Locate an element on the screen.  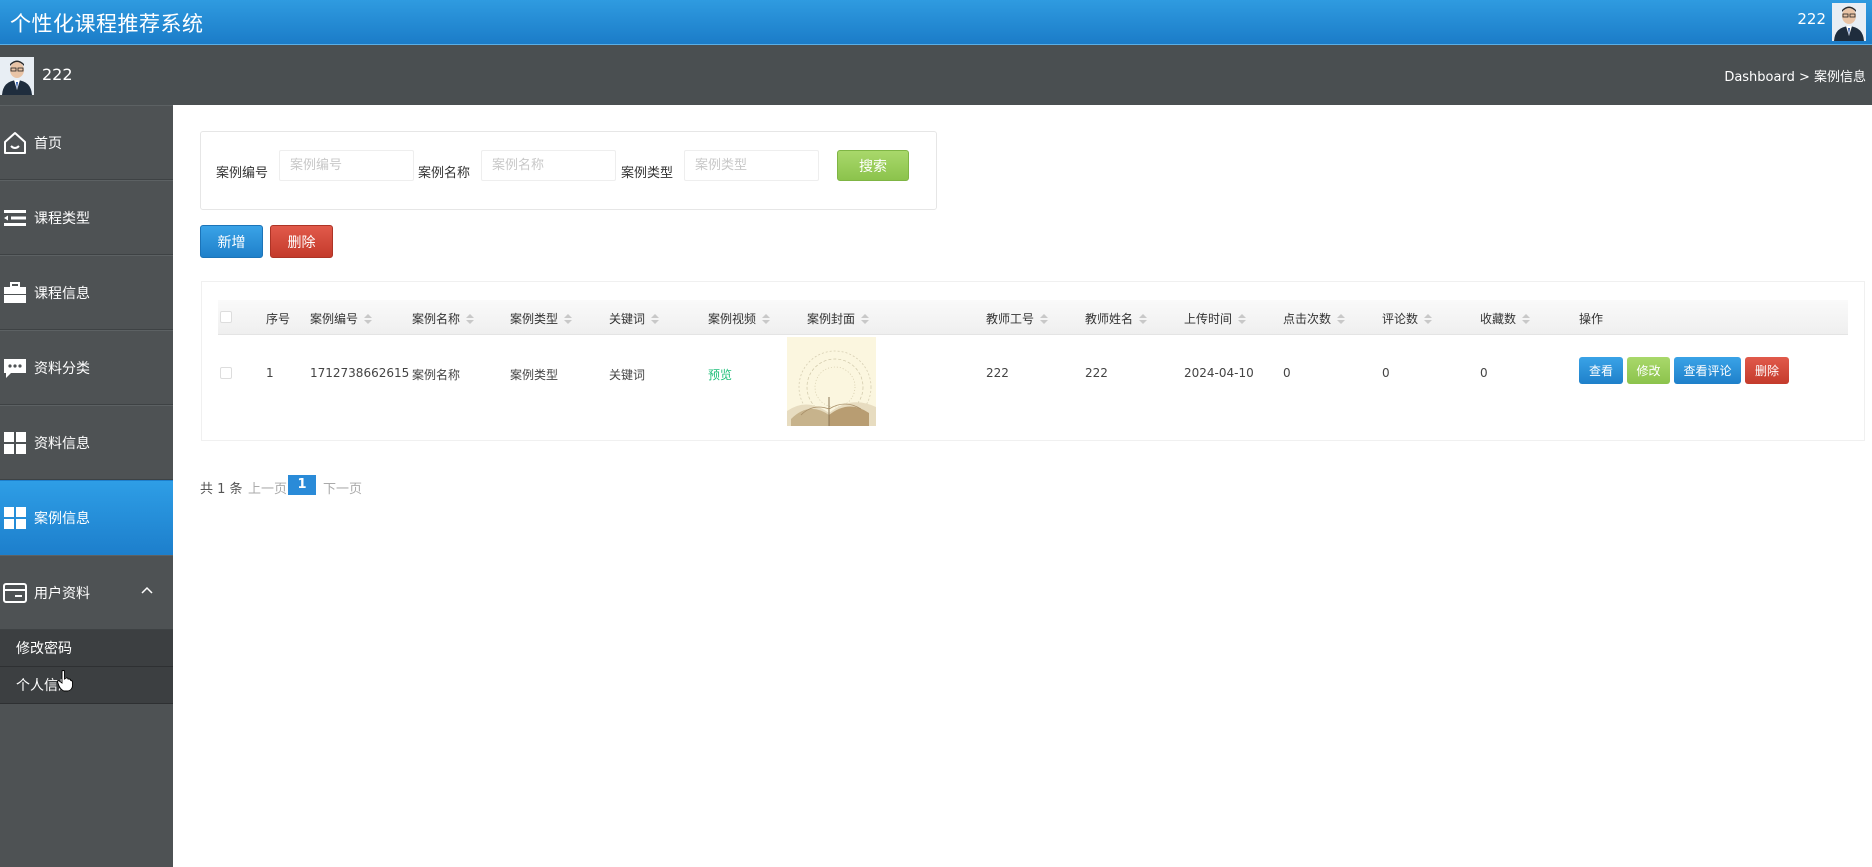
col-teacher-name: 教师姓名 is located at coordinates (1116, 318).